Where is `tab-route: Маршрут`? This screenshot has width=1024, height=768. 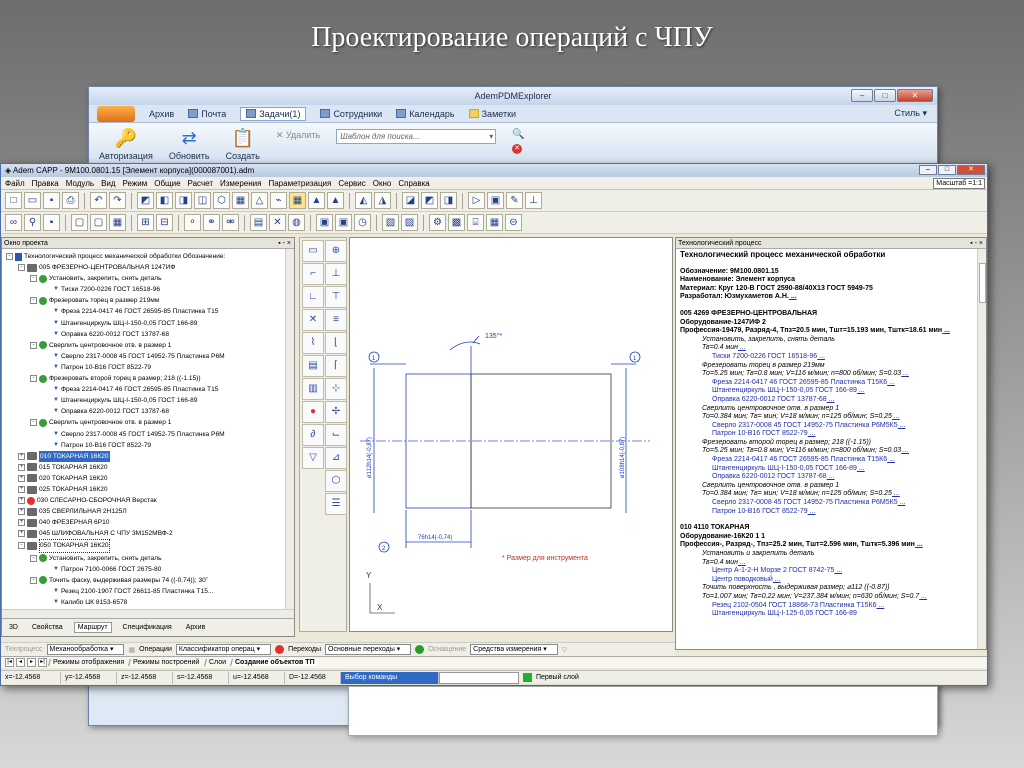
tab-route: Маршрут is located at coordinates (92, 627).